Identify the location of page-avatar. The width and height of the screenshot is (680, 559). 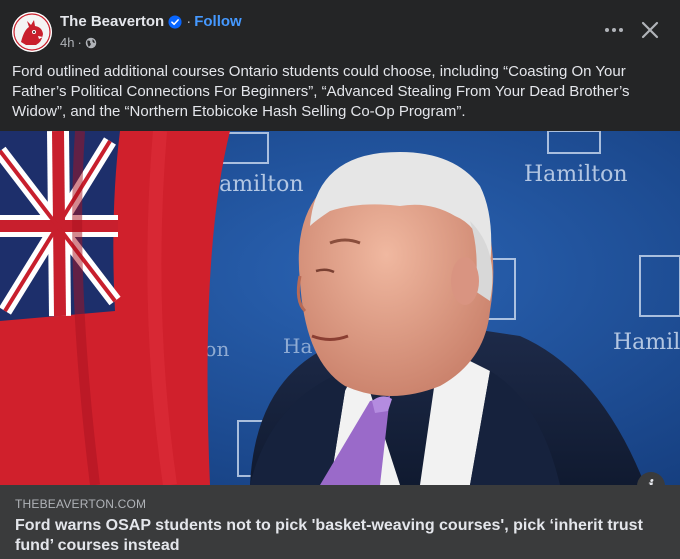
(32, 32).